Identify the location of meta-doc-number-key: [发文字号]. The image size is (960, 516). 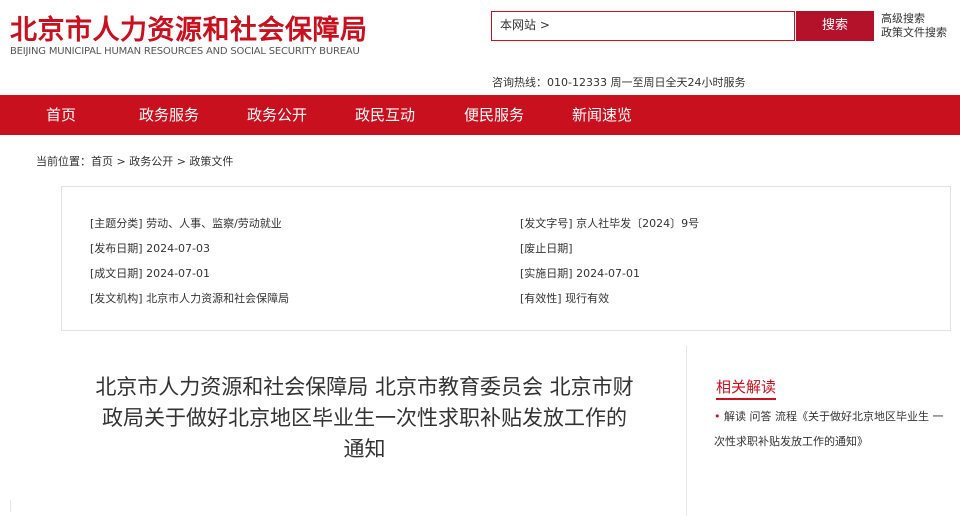
(546, 223).